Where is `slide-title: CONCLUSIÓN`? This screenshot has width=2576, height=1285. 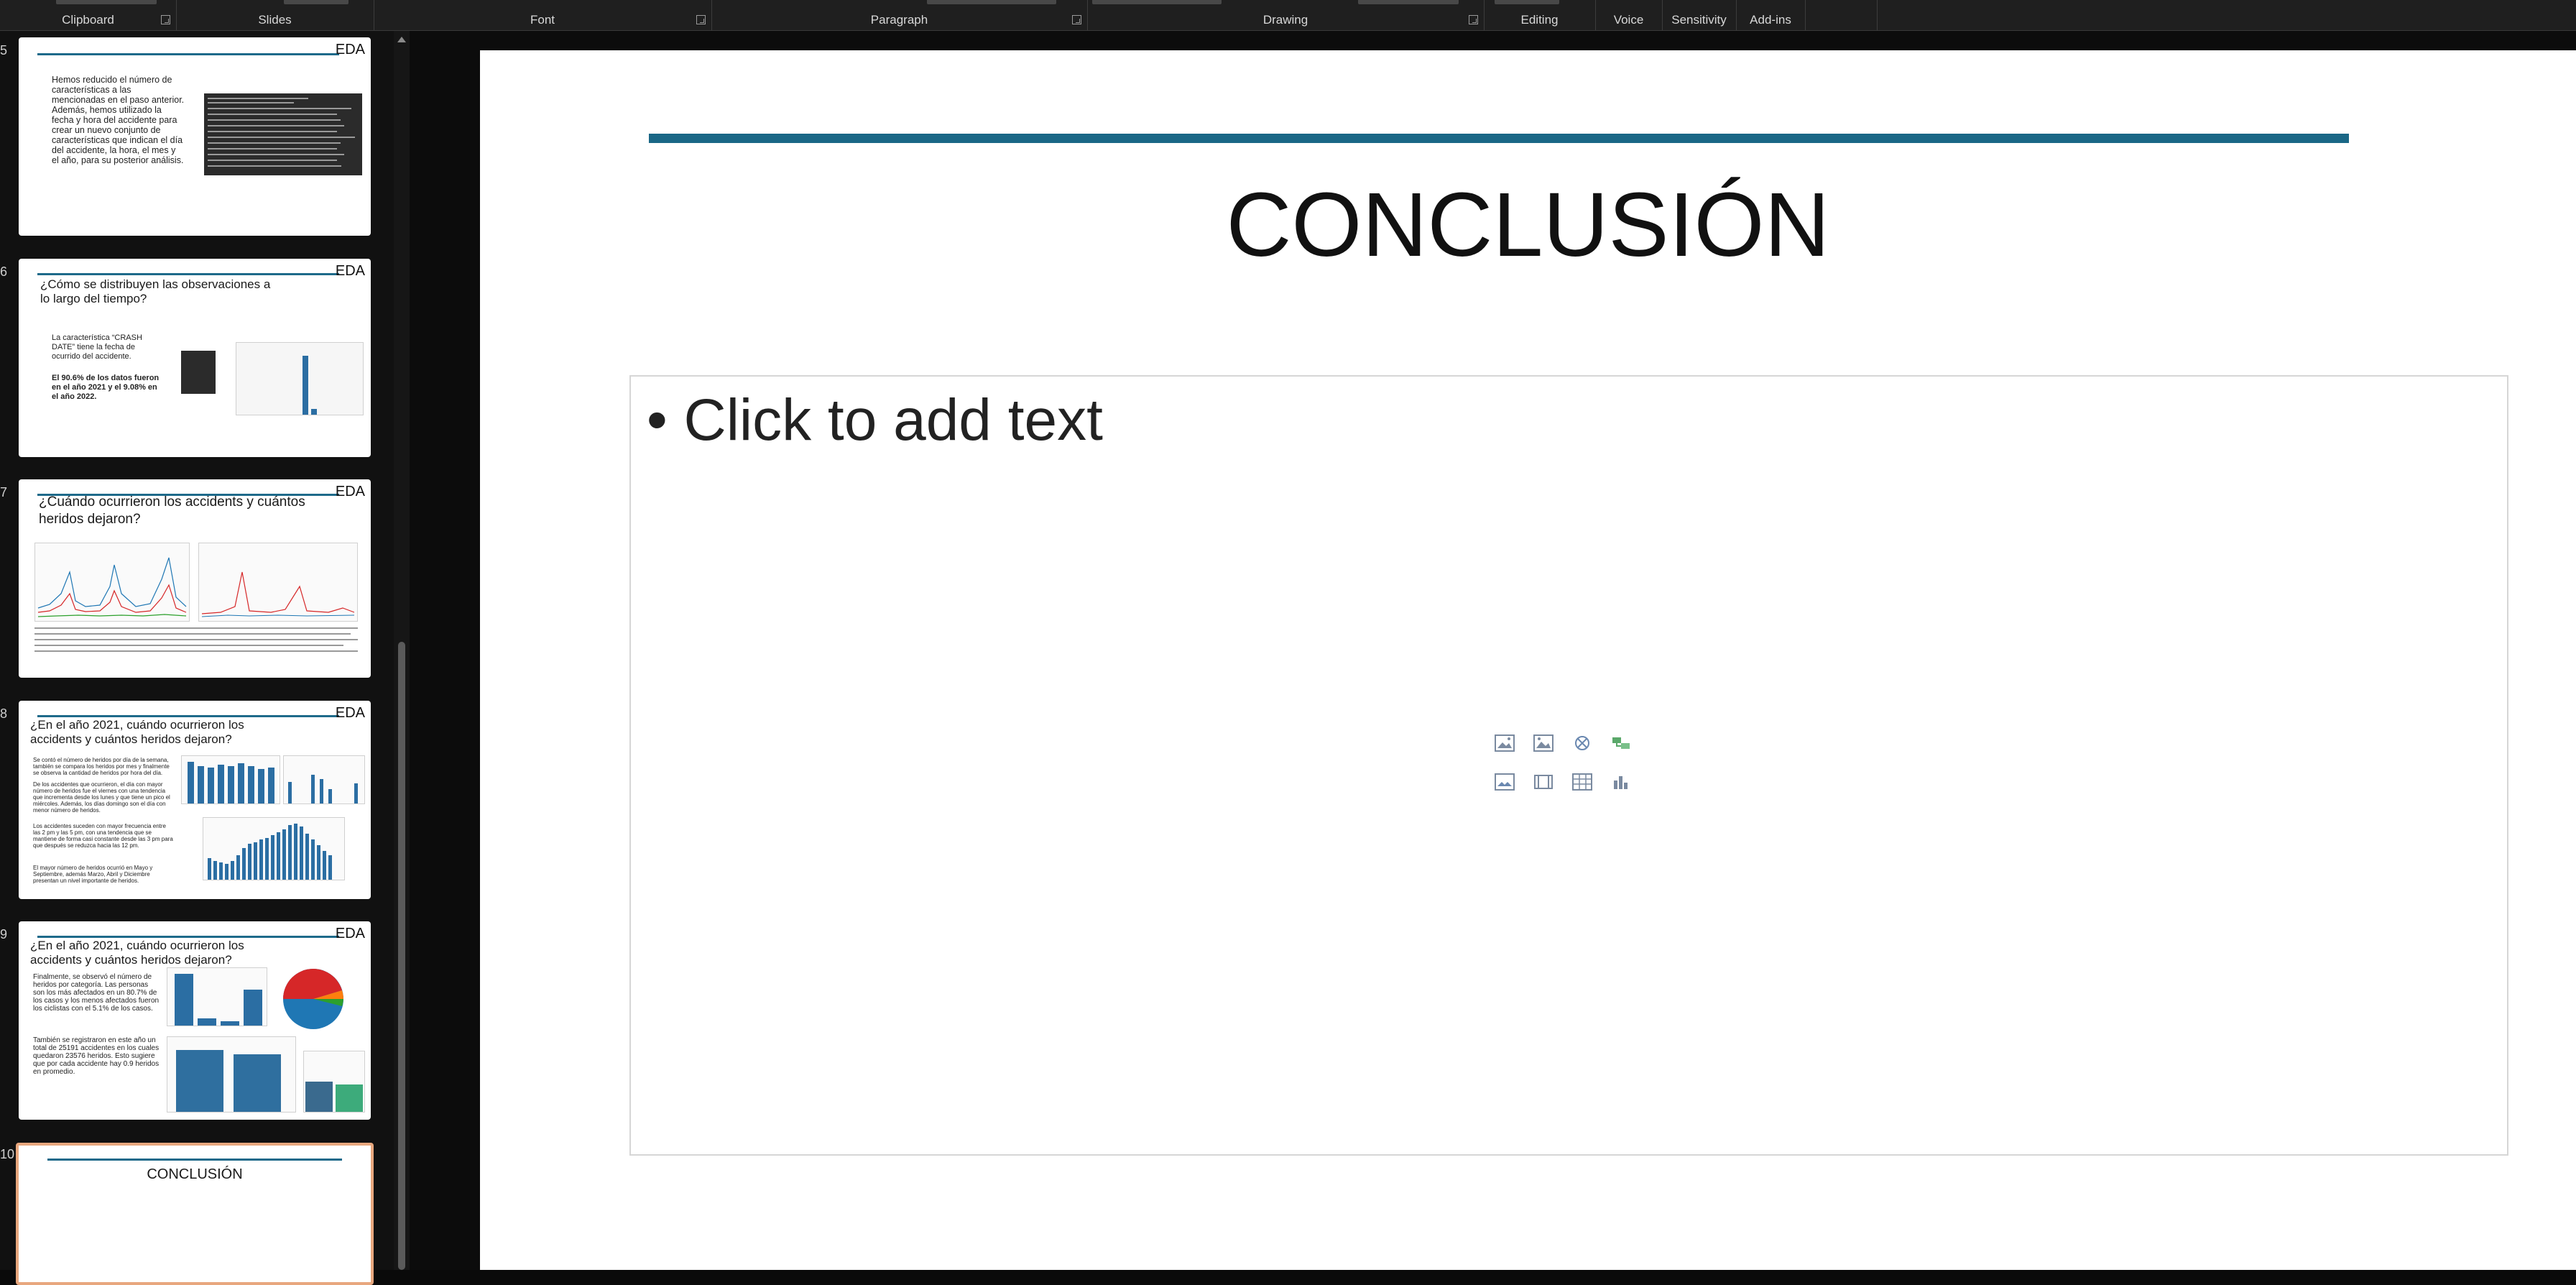 slide-title: CONCLUSIÓN is located at coordinates (1528, 224).